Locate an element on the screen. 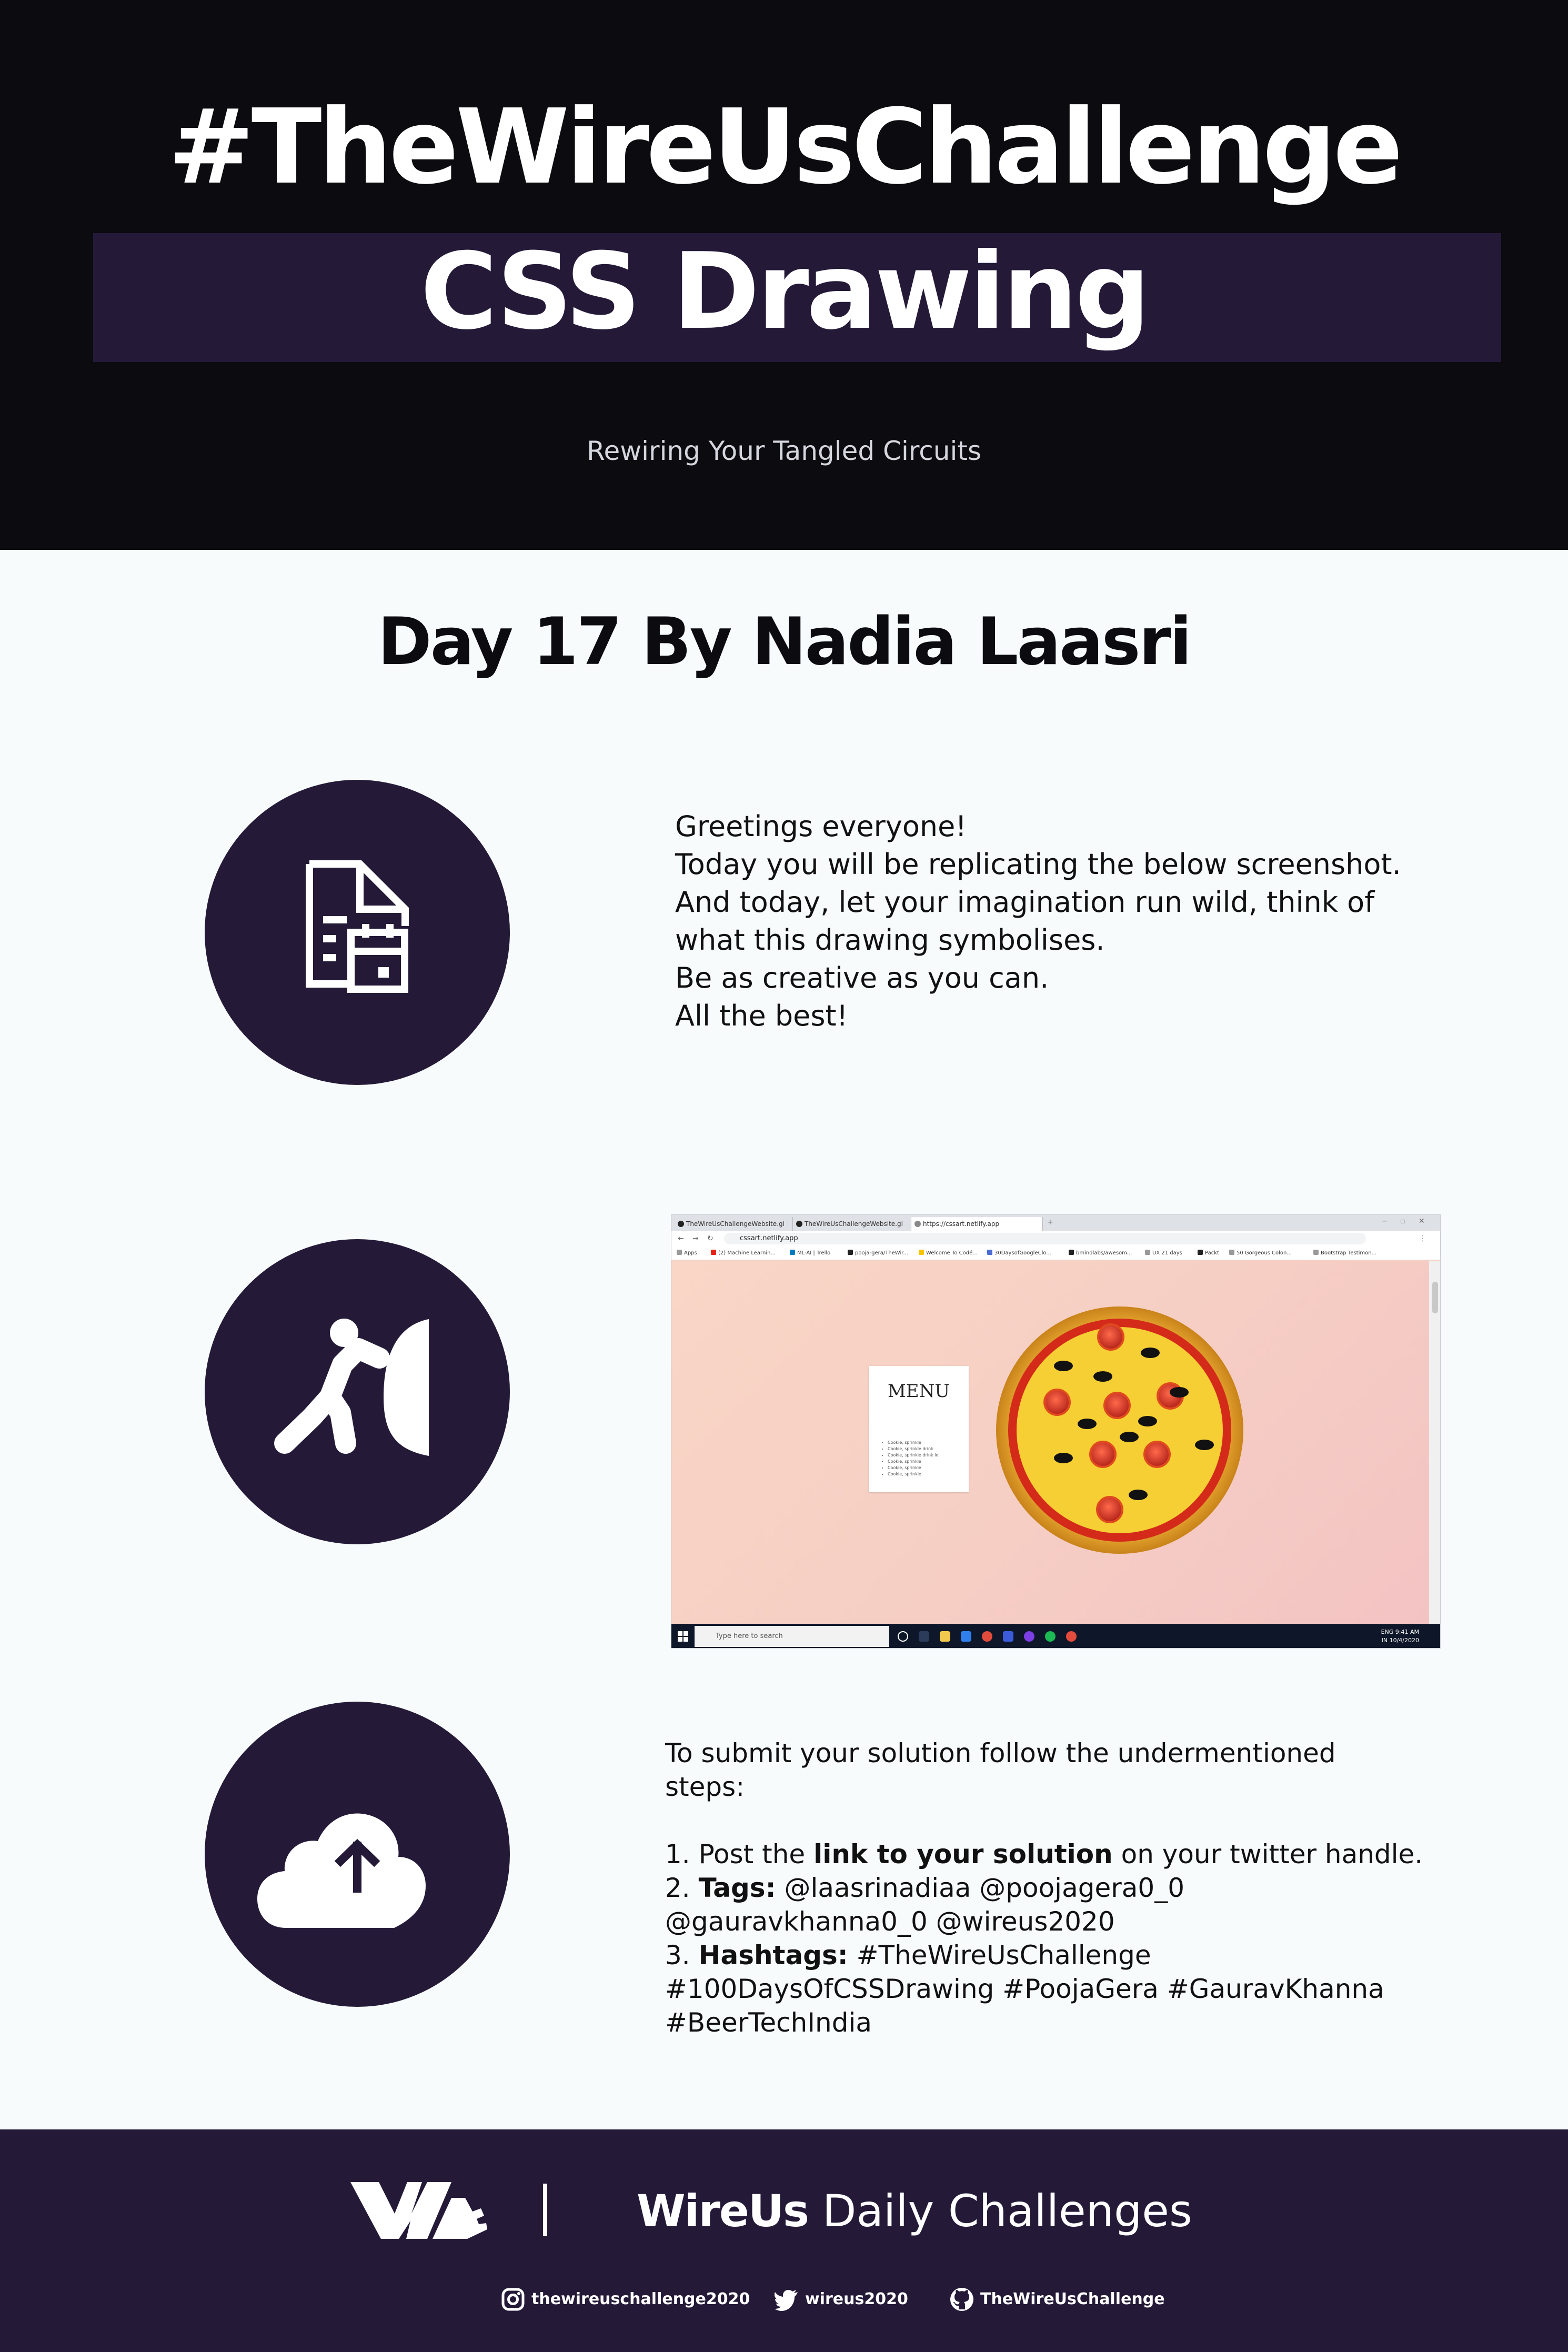 The height and width of the screenshot is (2352, 1568). footer-brand: WireUs Daily Challenges is located at coordinates (914, 2211).